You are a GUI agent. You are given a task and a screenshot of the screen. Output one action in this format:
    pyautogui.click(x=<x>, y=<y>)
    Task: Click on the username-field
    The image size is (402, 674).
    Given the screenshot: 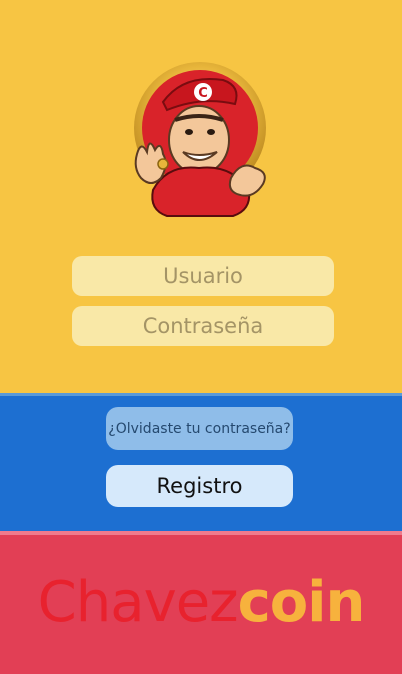 What is the action you would take?
    pyautogui.click(x=203, y=276)
    